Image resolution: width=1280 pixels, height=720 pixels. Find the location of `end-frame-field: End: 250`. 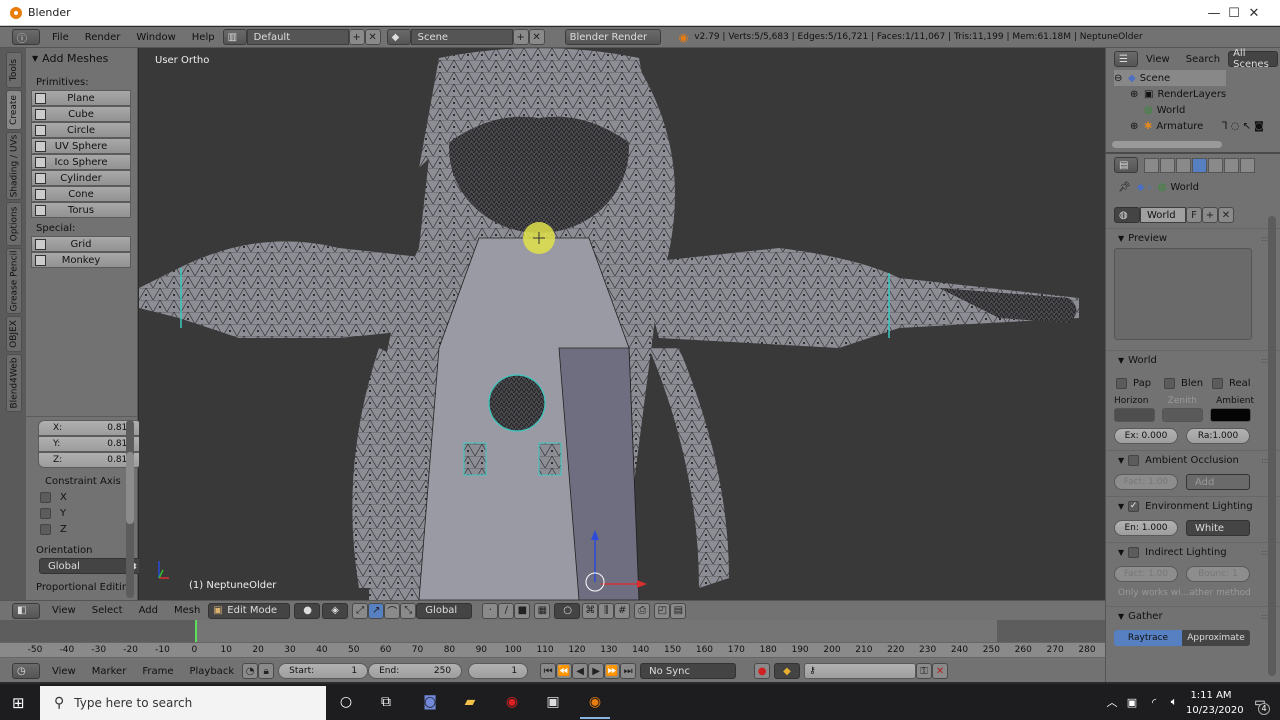

end-frame-field: End: 250 is located at coordinates (415, 671).